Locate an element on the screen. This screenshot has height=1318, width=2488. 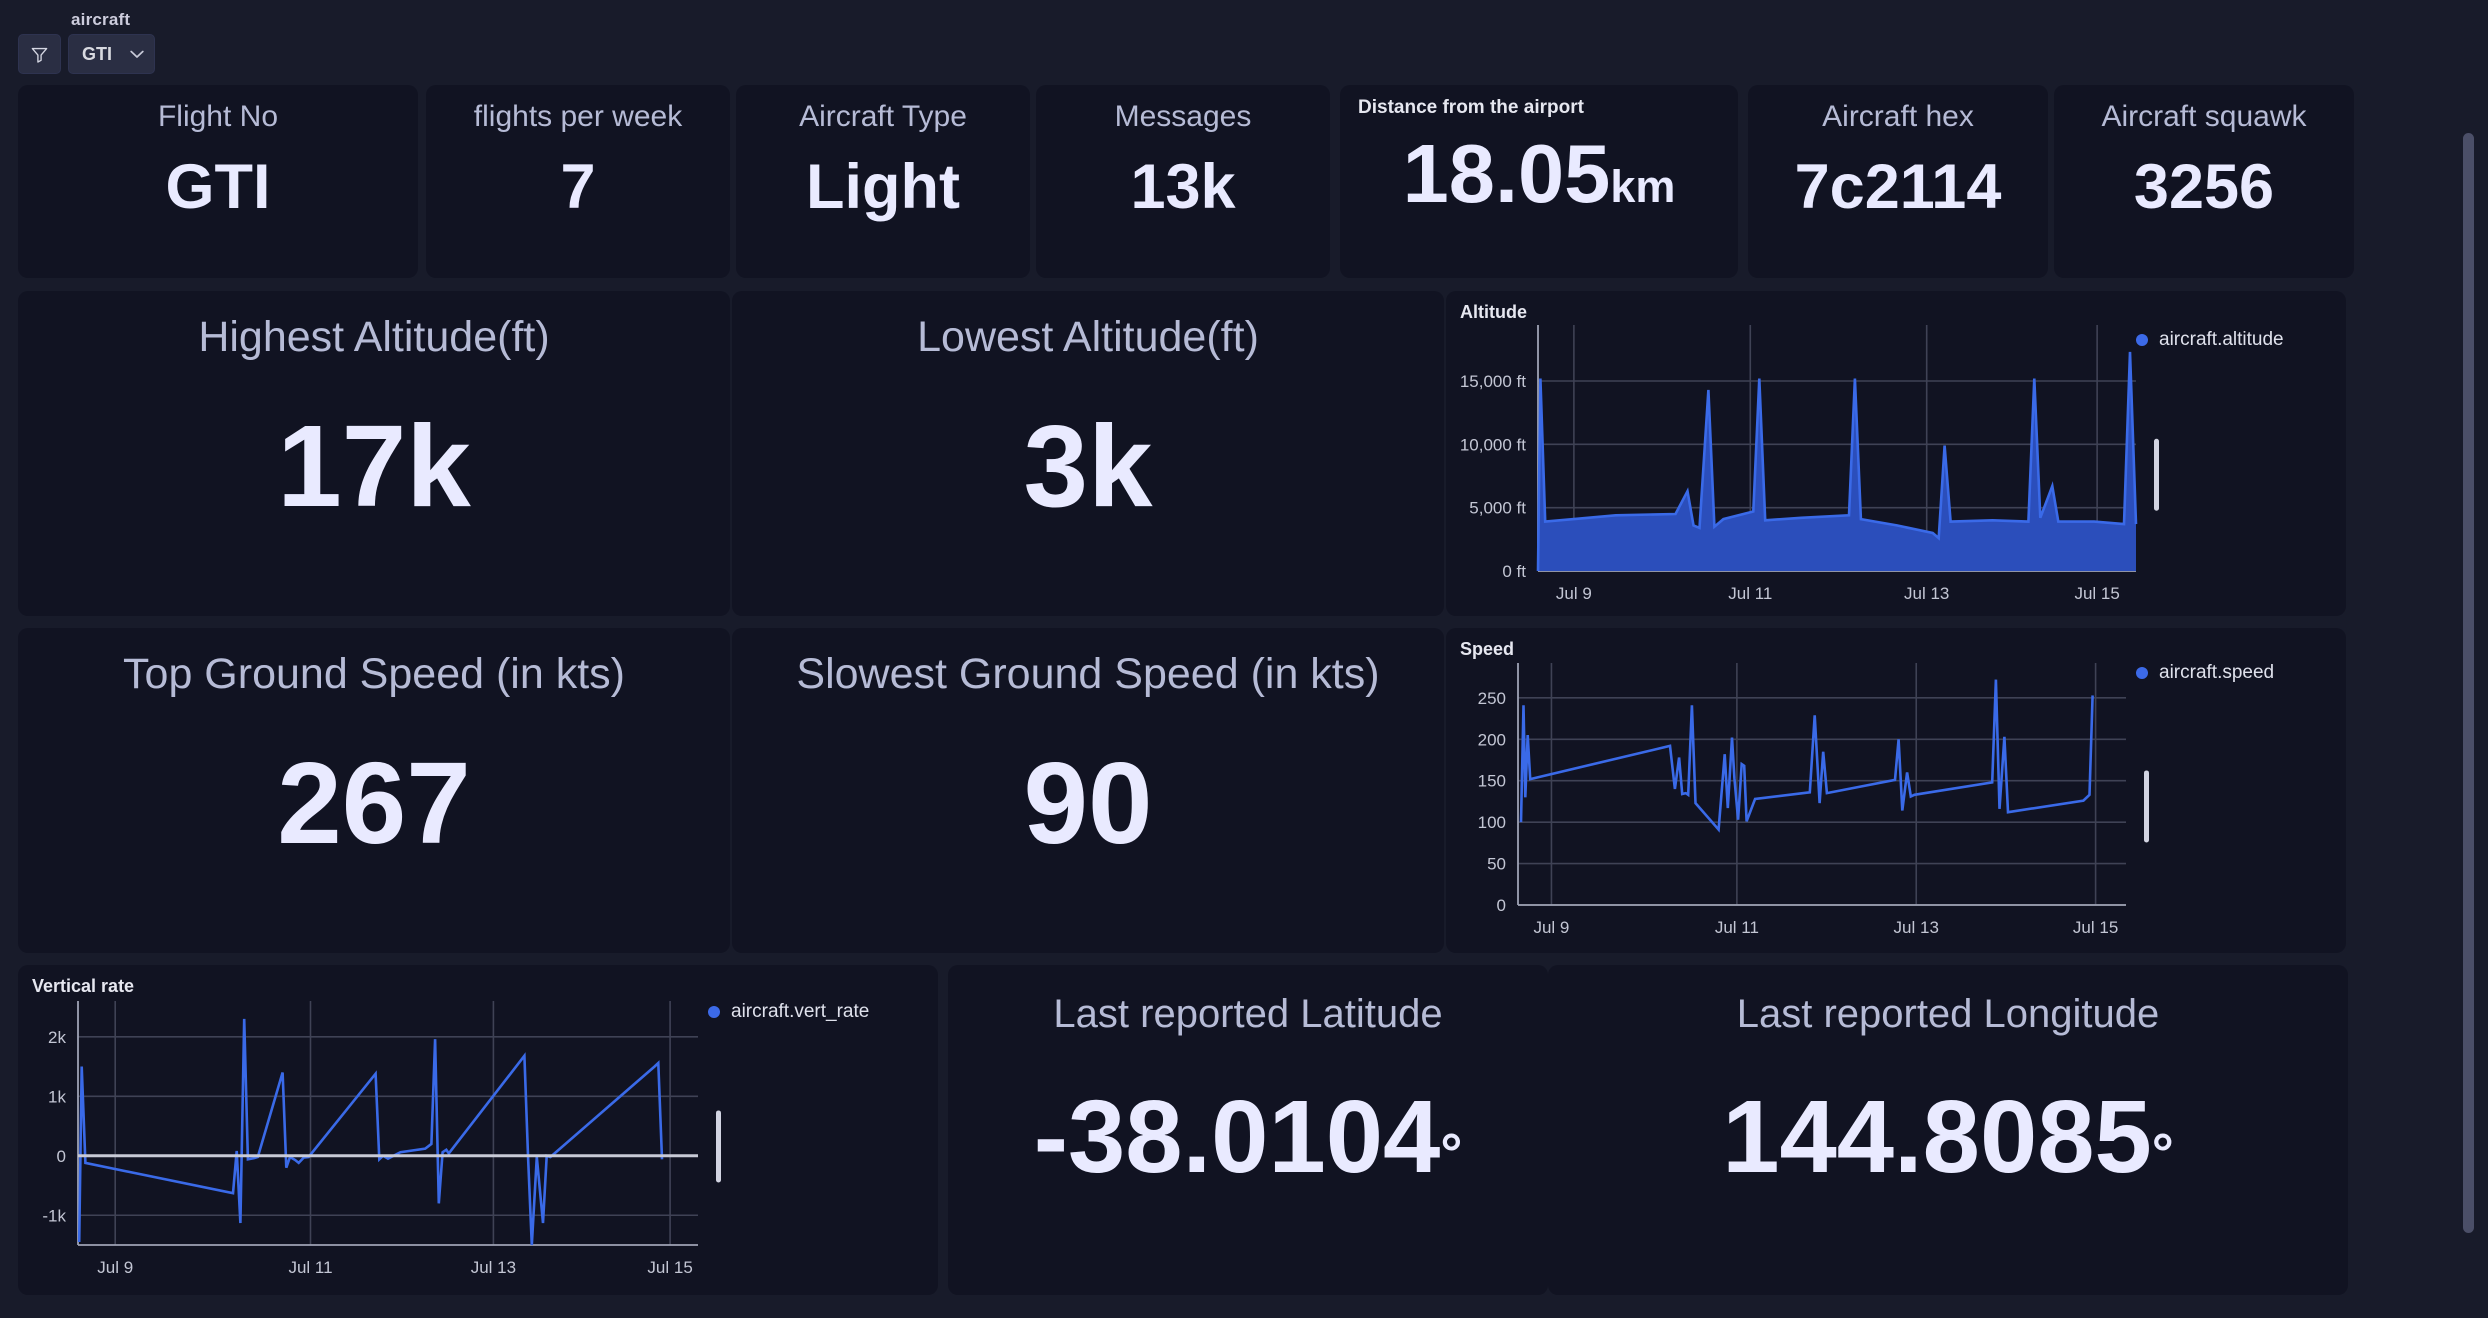
stat-value: 17k is located at coordinates (374, 466).